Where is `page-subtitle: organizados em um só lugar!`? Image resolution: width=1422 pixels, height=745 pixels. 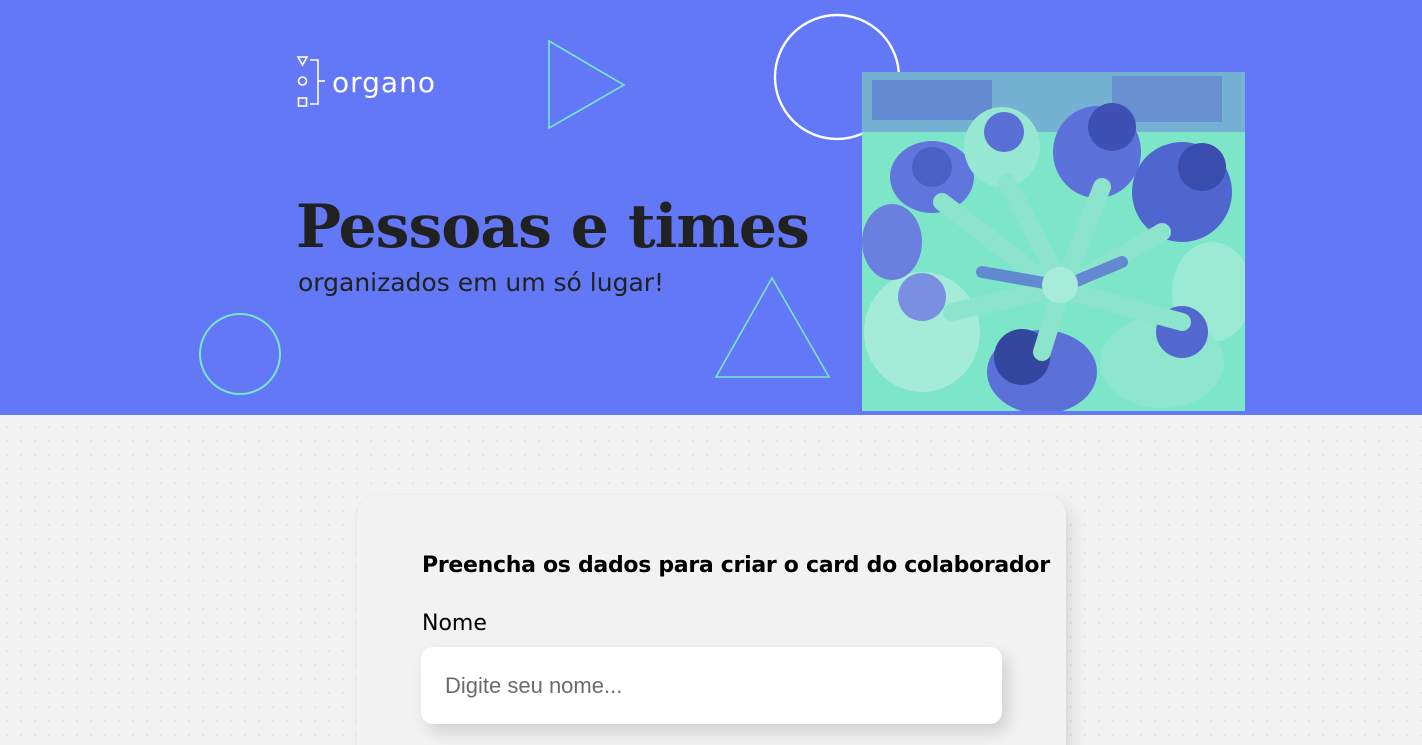 page-subtitle: organizados em um só lugar! is located at coordinates (481, 282).